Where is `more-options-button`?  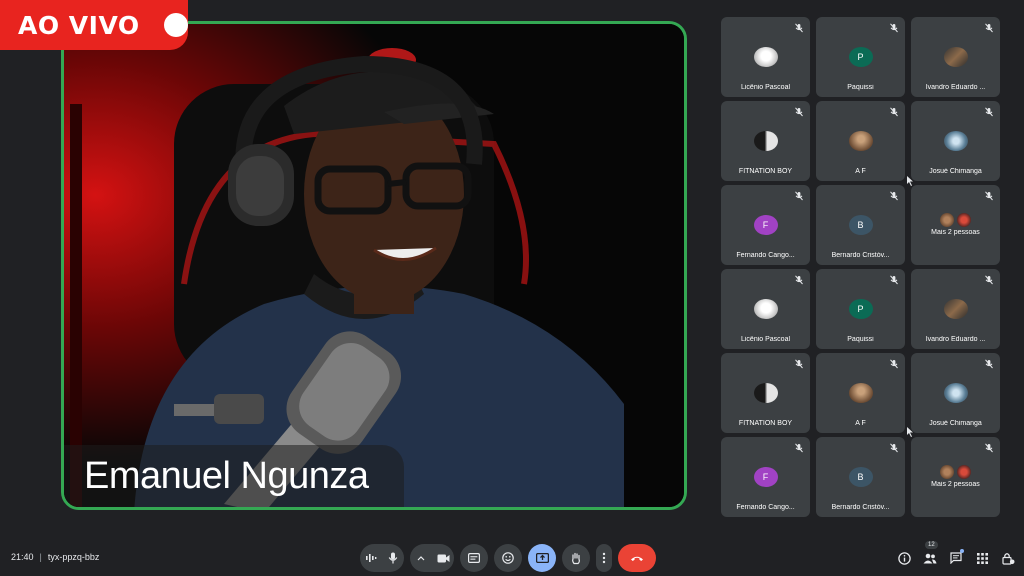 more-options-button is located at coordinates (604, 558).